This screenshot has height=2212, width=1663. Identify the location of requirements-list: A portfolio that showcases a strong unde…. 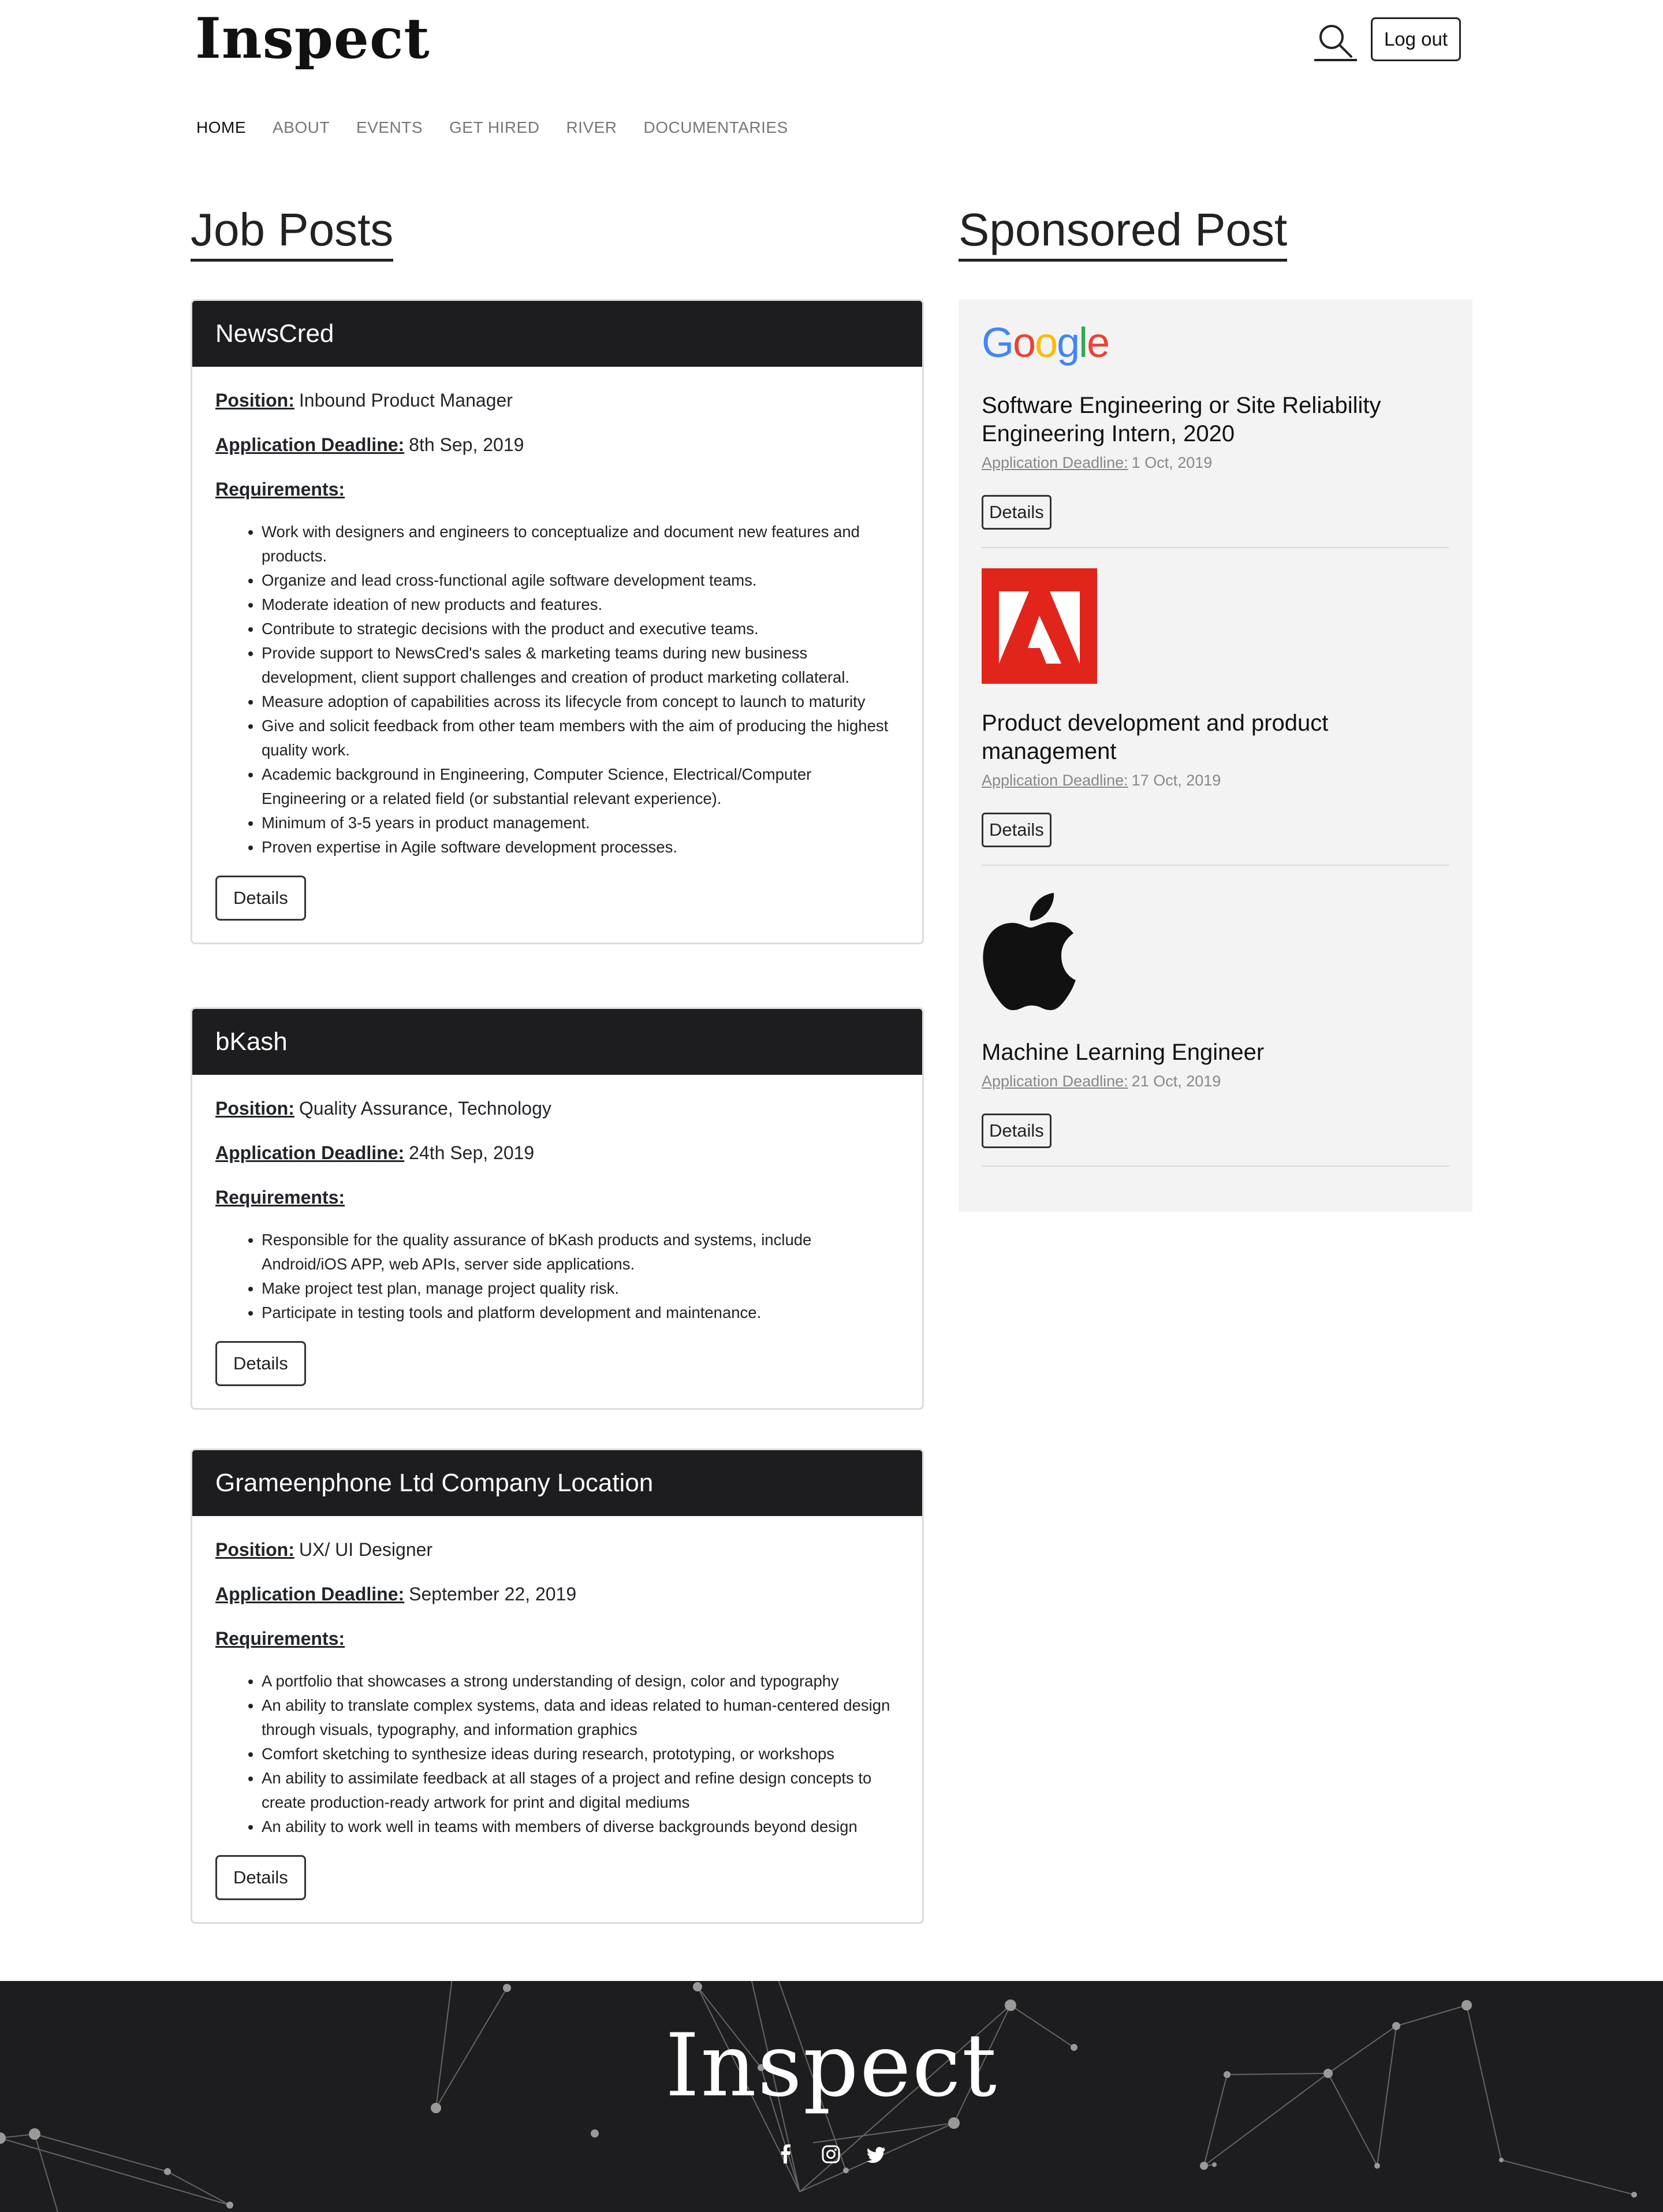
(580, 1754).